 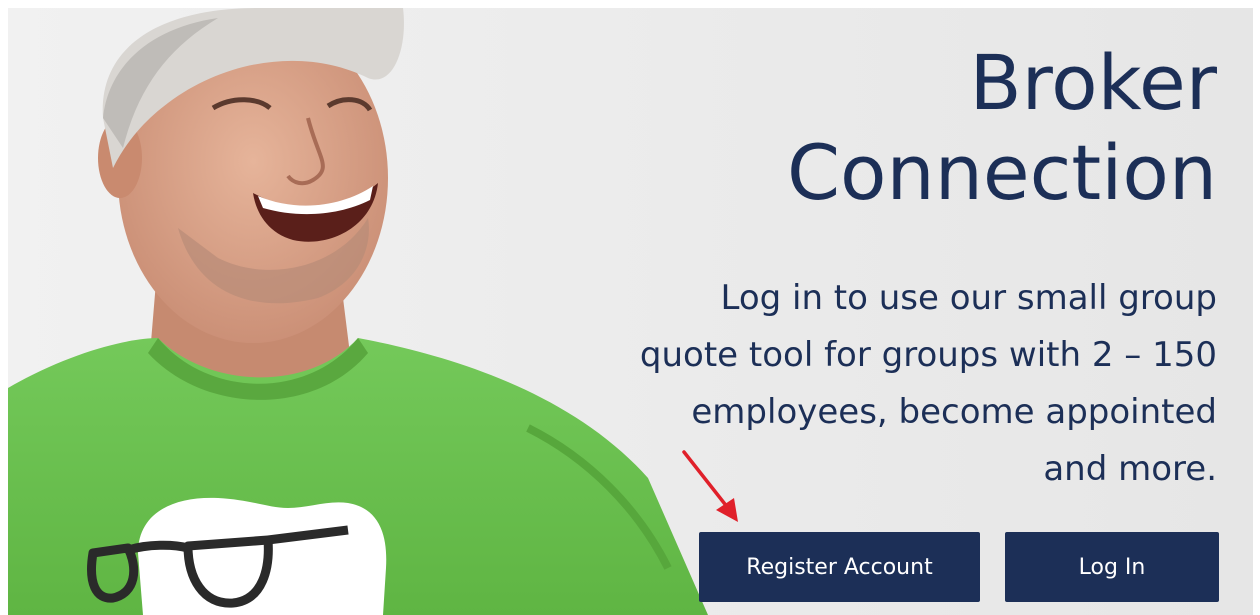 I want to click on description-line-1: Log in to use our small group, so click(x=968, y=298).